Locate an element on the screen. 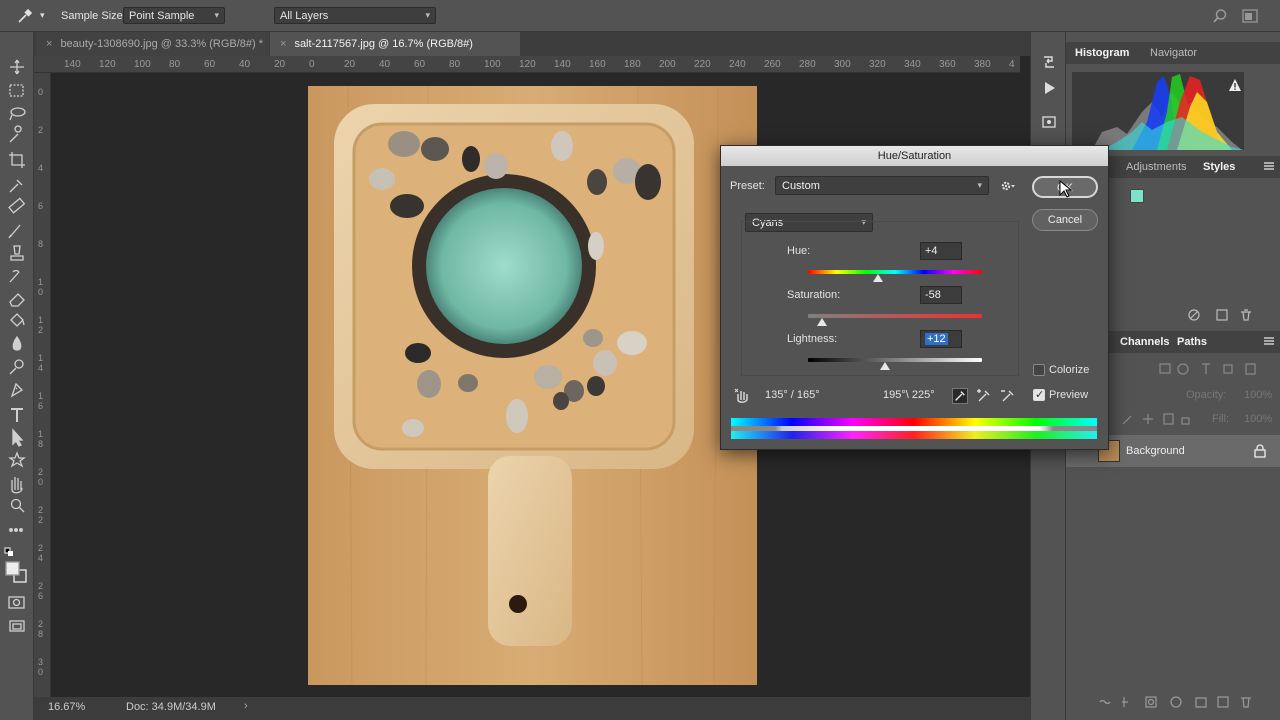 The height and width of the screenshot is (720, 1280). hue-label: Hue: is located at coordinates (799, 251).